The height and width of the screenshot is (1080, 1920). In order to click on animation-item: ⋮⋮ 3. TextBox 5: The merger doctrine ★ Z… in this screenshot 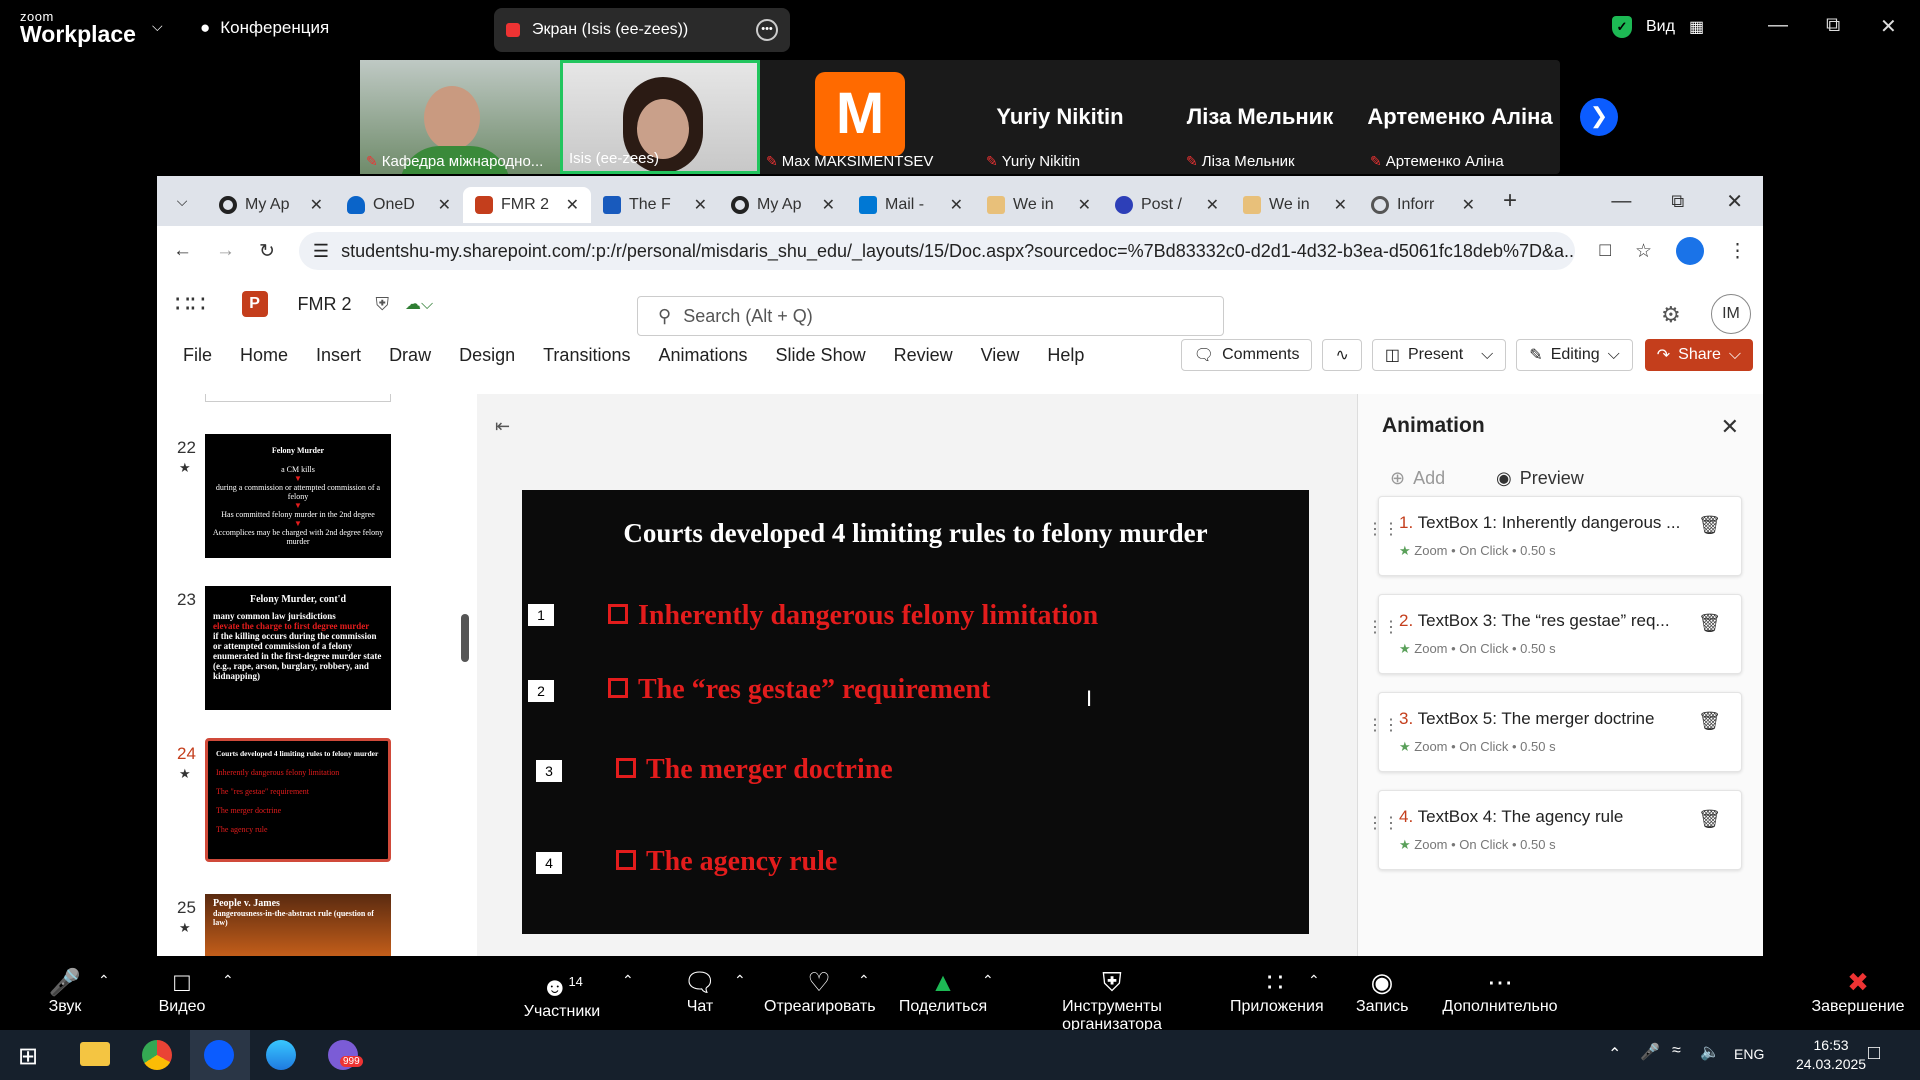, I will do `click(1554, 732)`.